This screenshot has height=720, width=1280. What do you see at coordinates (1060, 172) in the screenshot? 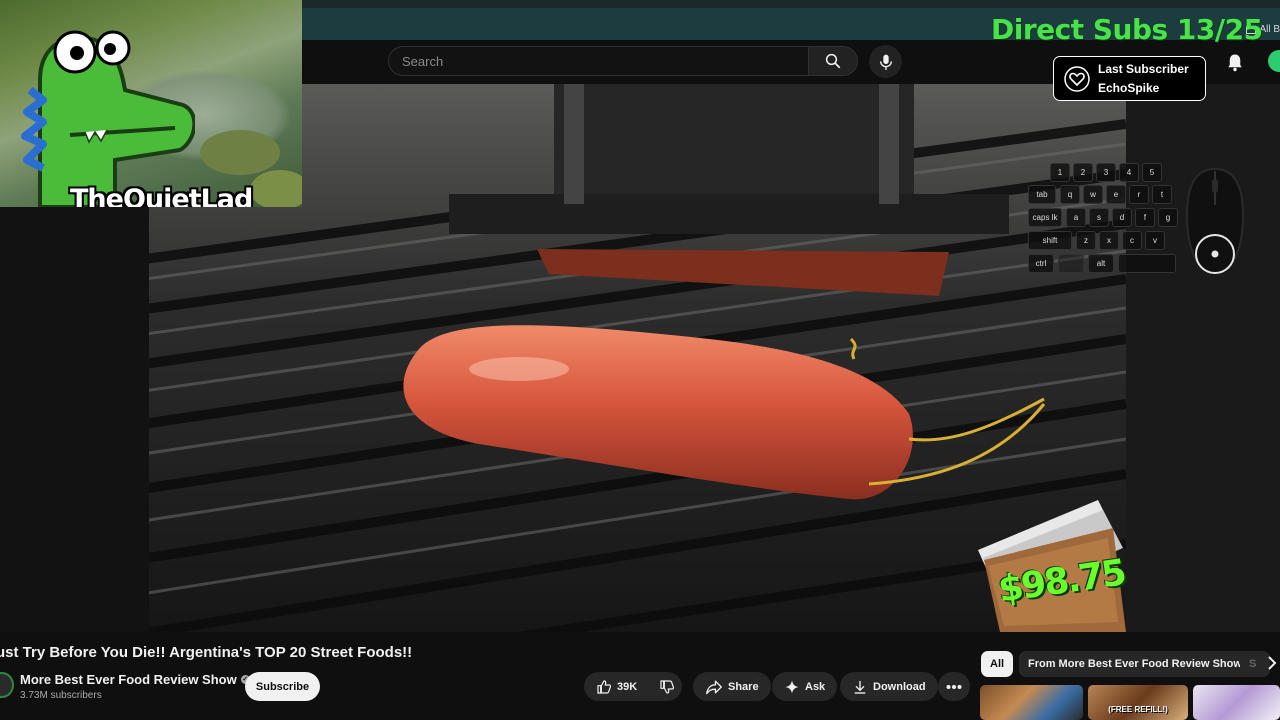
I see `key: 1` at bounding box center [1060, 172].